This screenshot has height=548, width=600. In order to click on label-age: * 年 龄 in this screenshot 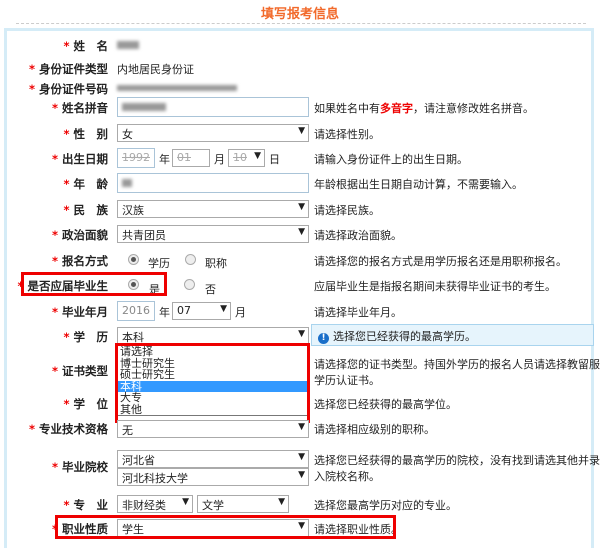, I will do `click(85, 184)`.